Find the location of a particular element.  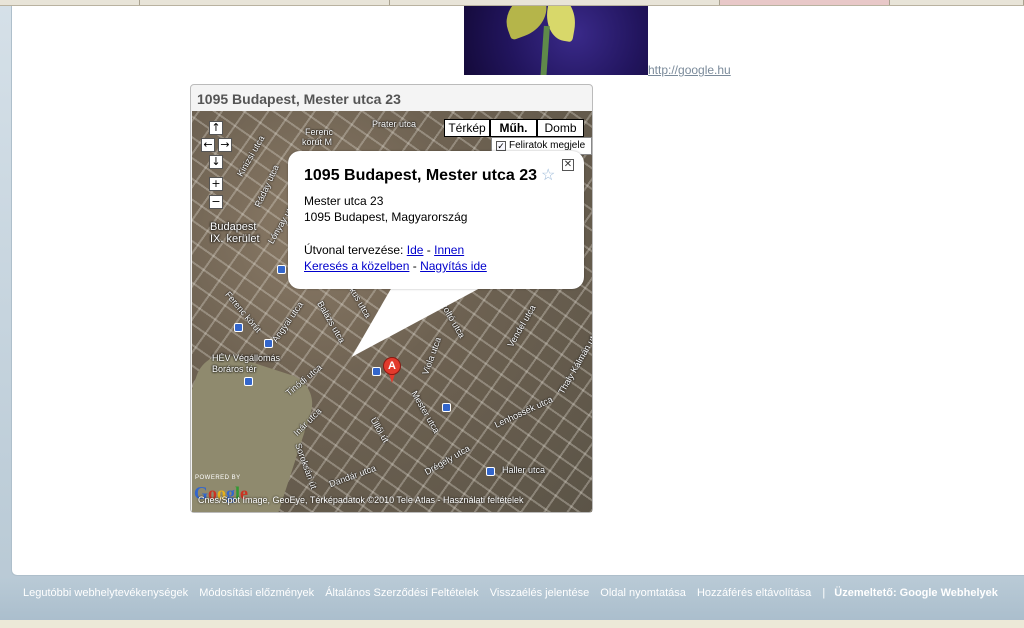

district-label-line: IX. kerület is located at coordinates (235, 239).